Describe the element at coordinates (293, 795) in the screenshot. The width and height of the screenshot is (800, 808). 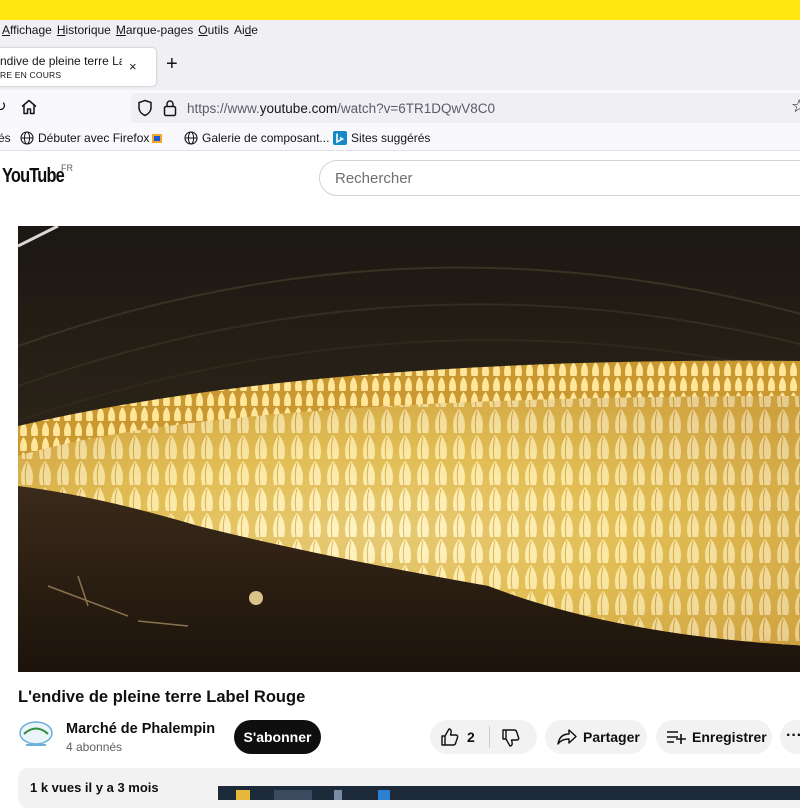
I see `active-app-icon` at that location.